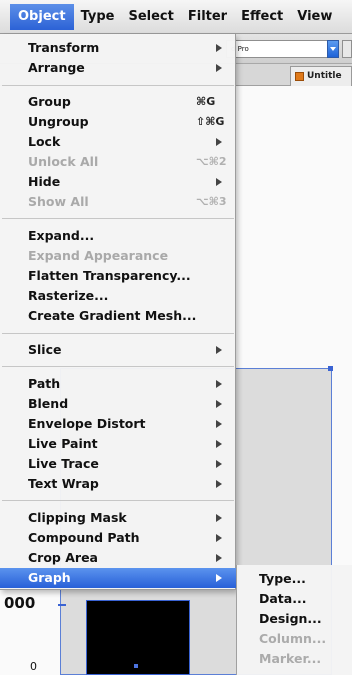 This screenshot has height=675, width=352. Describe the element at coordinates (118, 68) in the screenshot. I see `menu-item-arrange: Arrange` at that location.